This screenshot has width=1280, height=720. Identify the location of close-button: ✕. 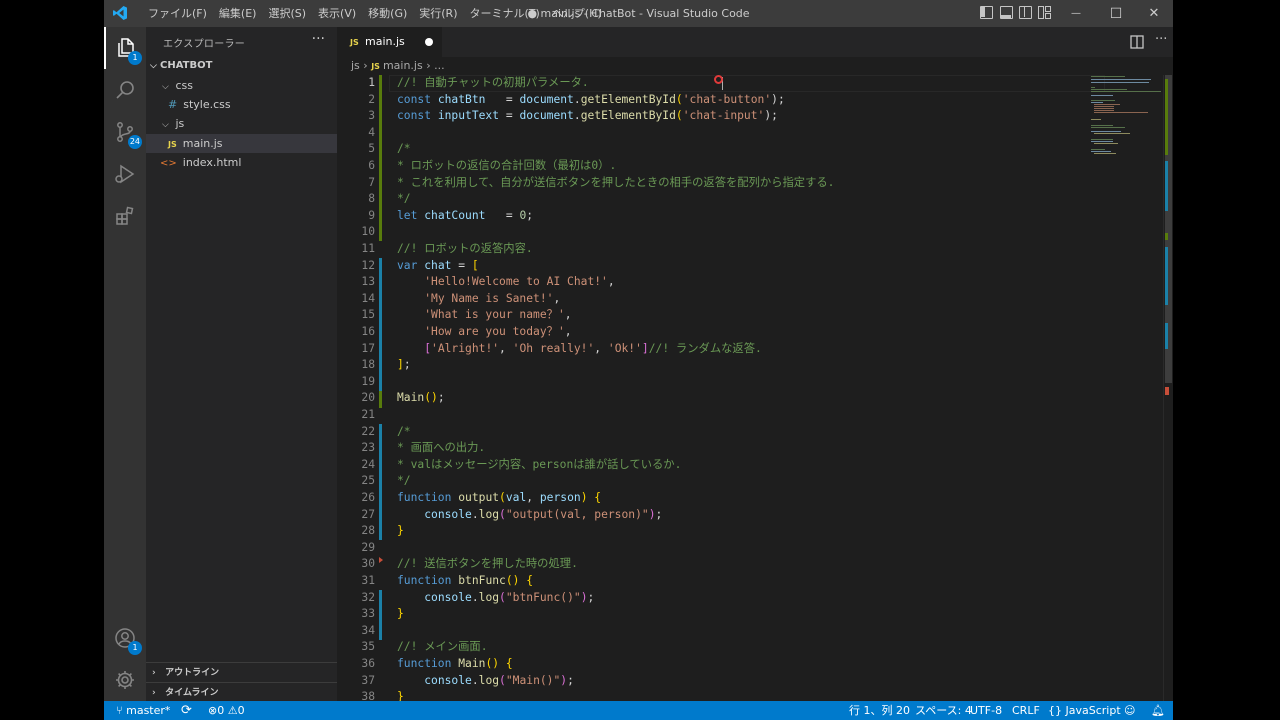
(1153, 13).